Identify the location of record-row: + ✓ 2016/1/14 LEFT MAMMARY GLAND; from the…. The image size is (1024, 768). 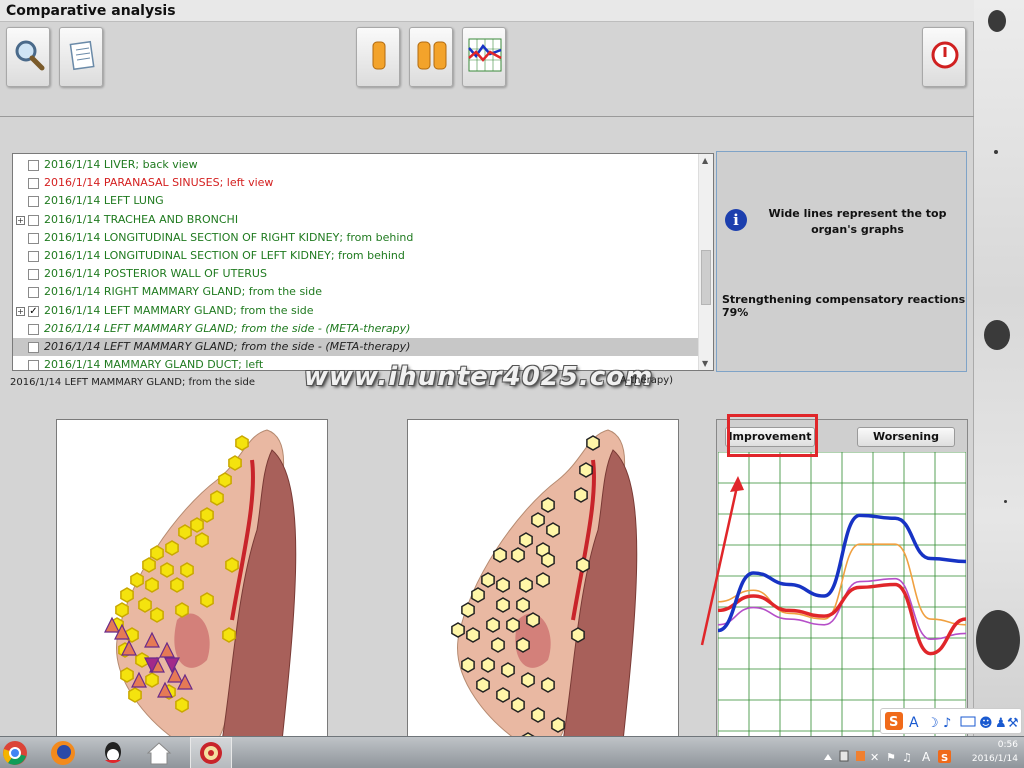
(356, 311).